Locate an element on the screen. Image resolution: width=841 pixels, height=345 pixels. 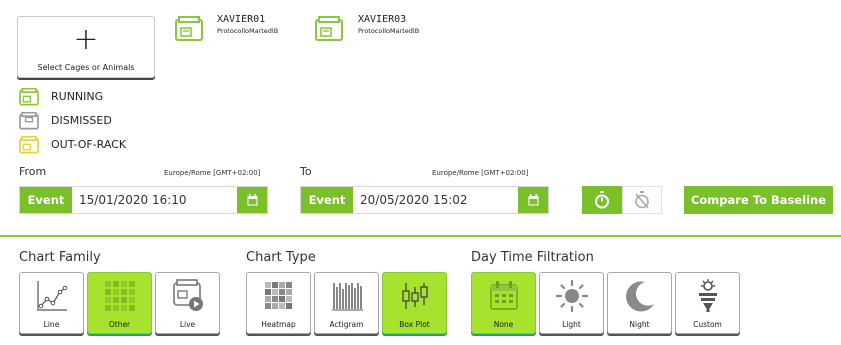
from-label: From is located at coordinates (33, 171).